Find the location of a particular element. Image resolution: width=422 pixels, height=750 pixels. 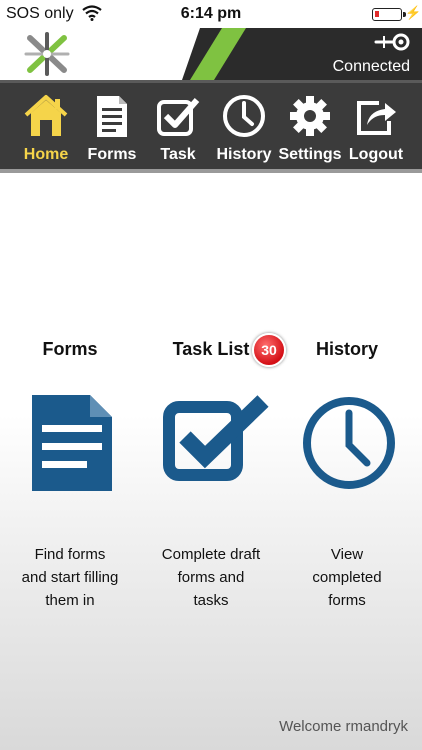

tile-description: View completed forms is located at coordinates (347, 577).